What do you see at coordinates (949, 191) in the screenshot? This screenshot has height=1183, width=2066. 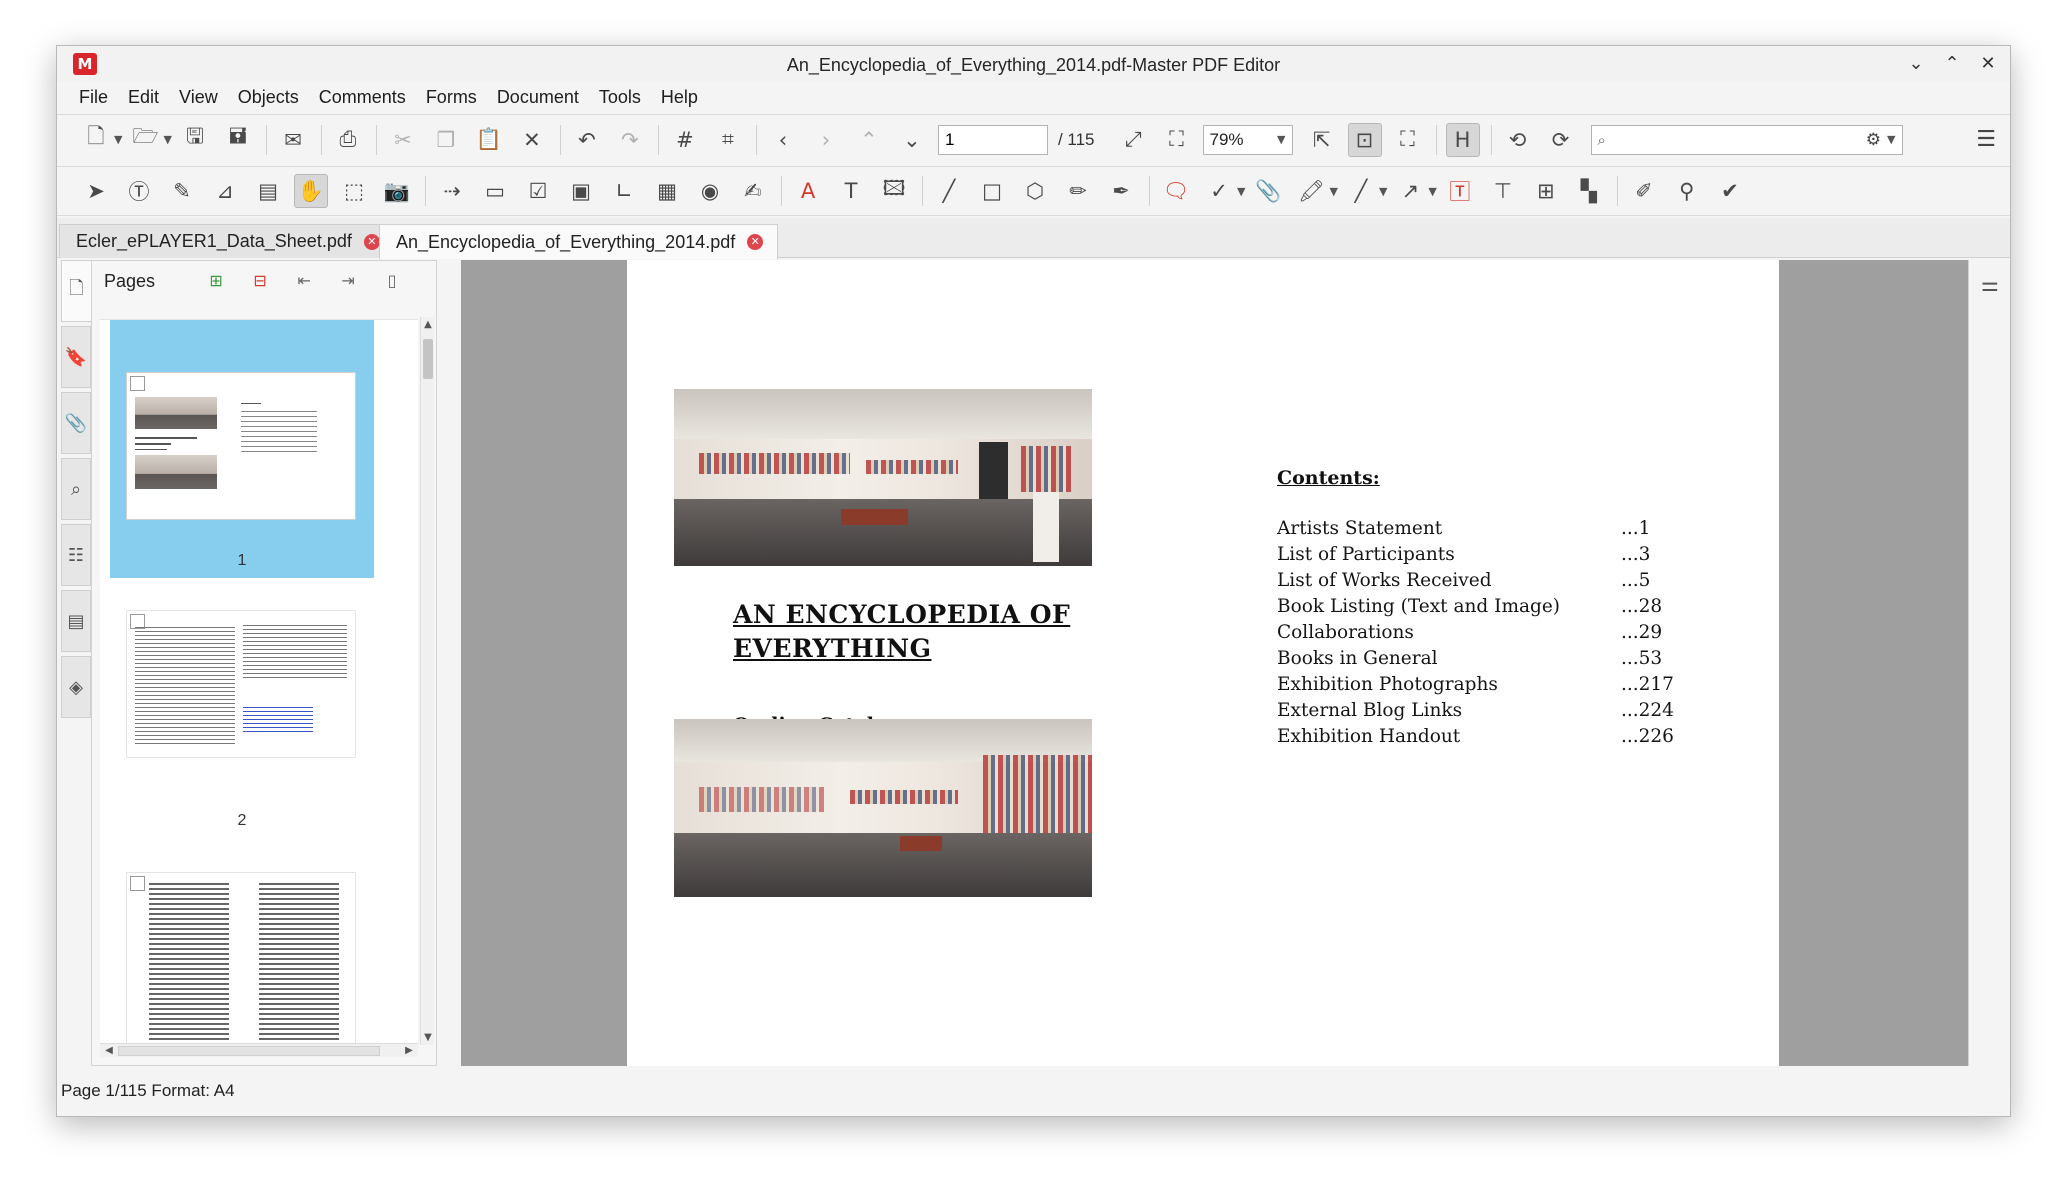 I see `line-icon: ╱` at bounding box center [949, 191].